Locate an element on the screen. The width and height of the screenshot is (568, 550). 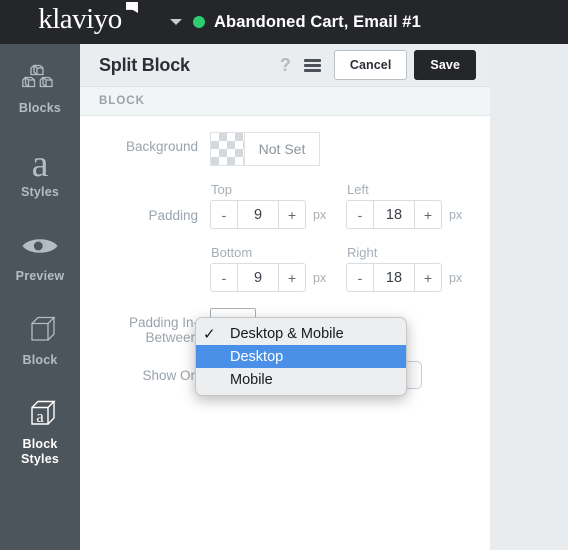
padding-left-field: Left - 18 + px is located at coordinates (414, 205).